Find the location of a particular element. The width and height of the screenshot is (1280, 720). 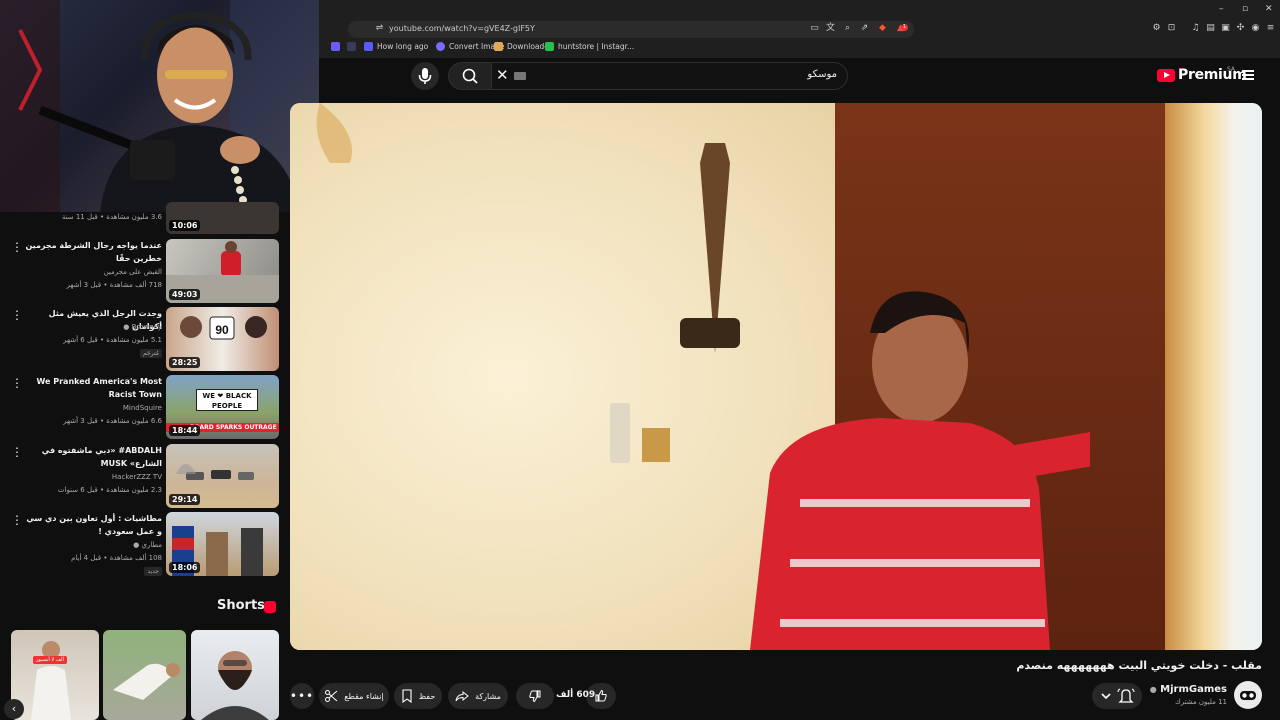

url-text: youtube.com/watch?v=gVE4Z-gIF5Y is located at coordinates (462, 28).